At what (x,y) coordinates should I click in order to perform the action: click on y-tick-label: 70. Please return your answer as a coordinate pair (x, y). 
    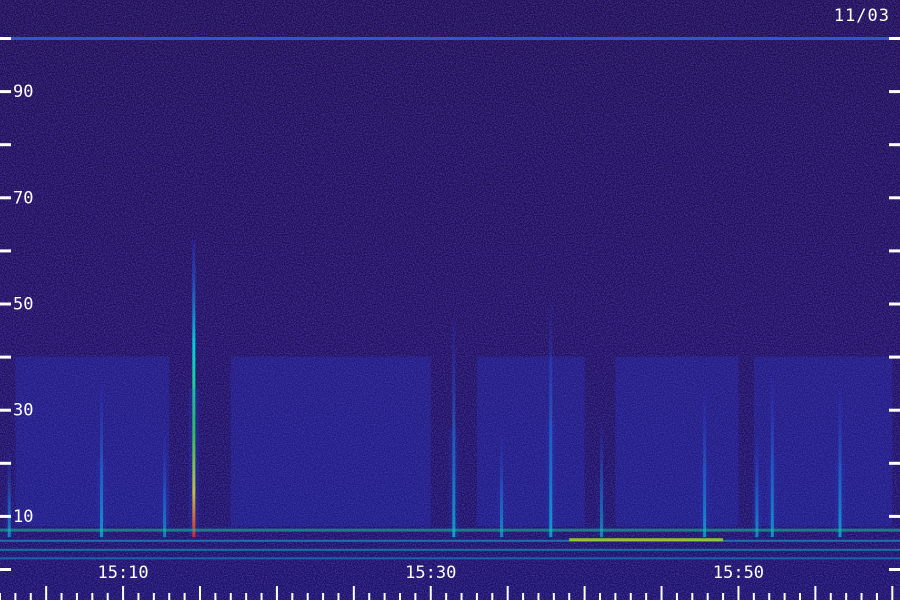
    Looking at the image, I should click on (23, 198).